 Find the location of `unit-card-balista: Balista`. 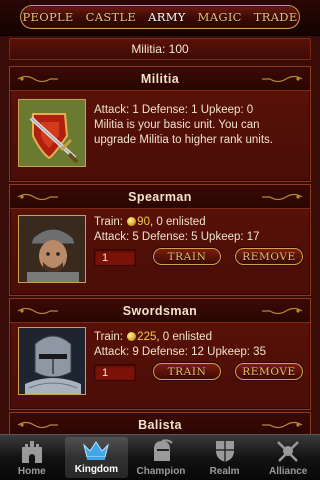

unit-card-balista: Balista is located at coordinates (160, 423).